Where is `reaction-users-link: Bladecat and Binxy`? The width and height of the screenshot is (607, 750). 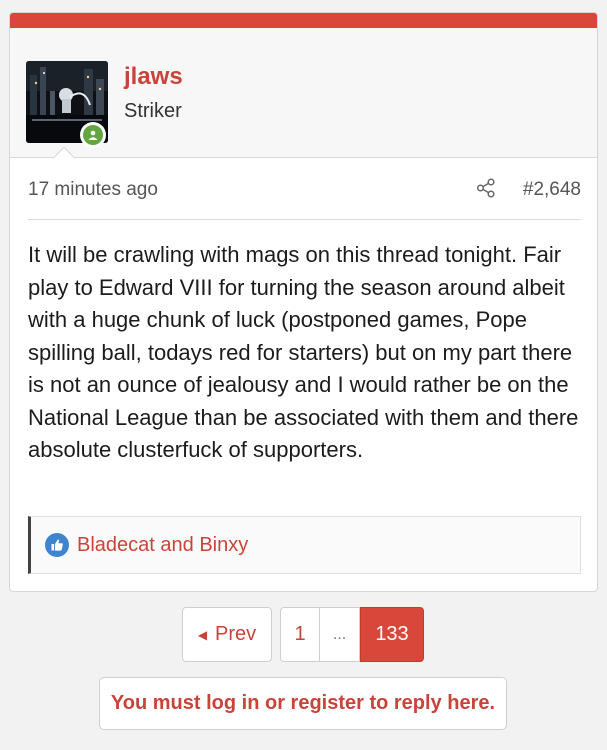 reaction-users-link: Bladecat and Binxy is located at coordinates (162, 545).